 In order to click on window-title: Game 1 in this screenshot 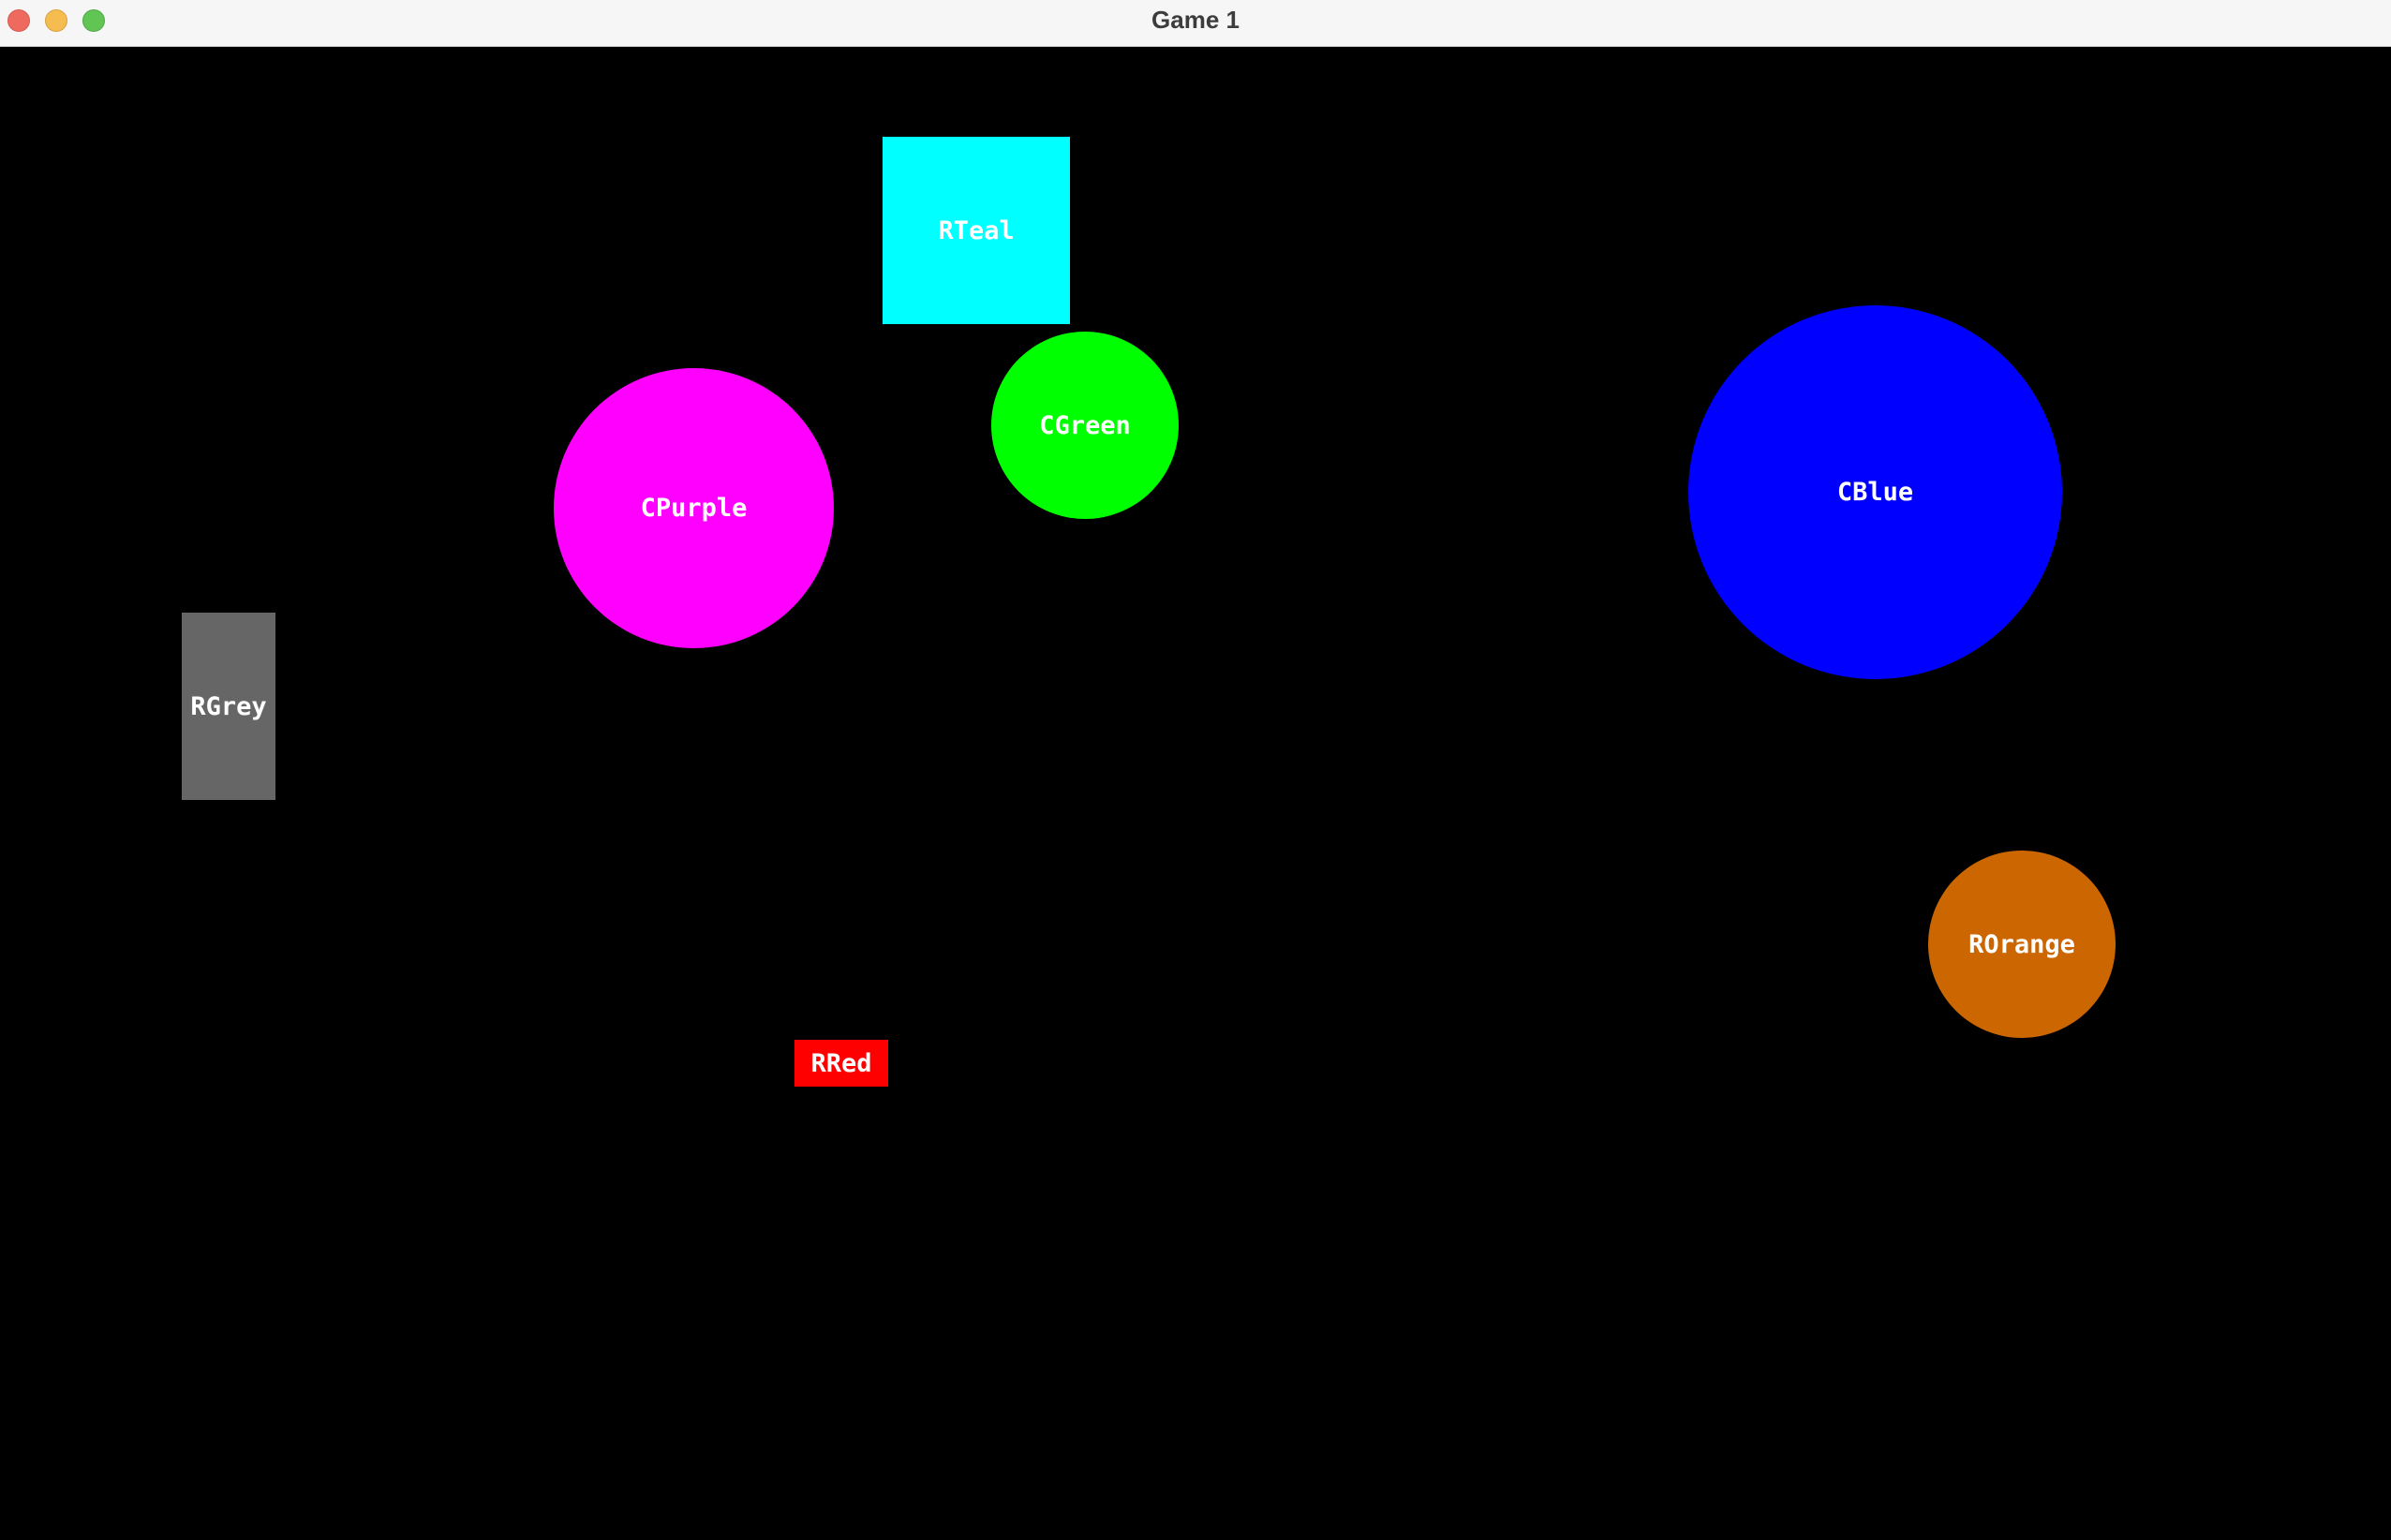, I will do `click(1195, 20)`.